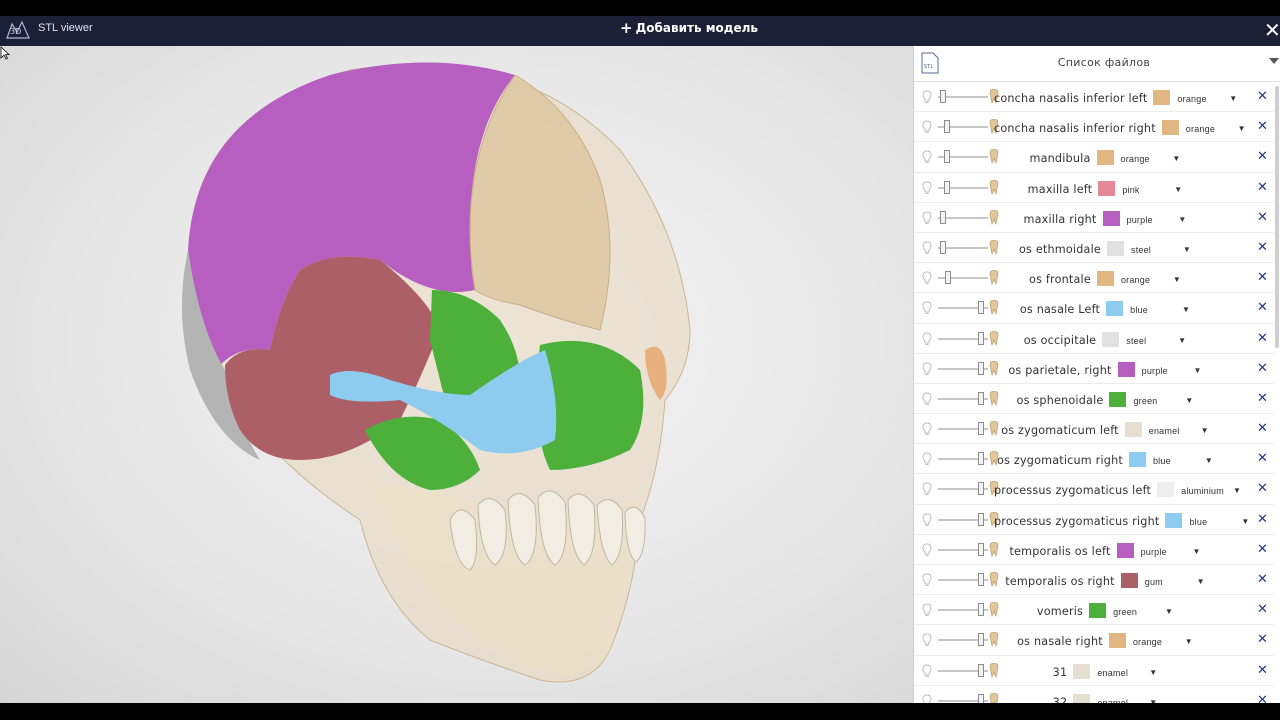 Image resolution: width=1280 pixels, height=720 pixels. What do you see at coordinates (1277, 217) in the screenshot?
I see `file-list-scrollbar` at bounding box center [1277, 217].